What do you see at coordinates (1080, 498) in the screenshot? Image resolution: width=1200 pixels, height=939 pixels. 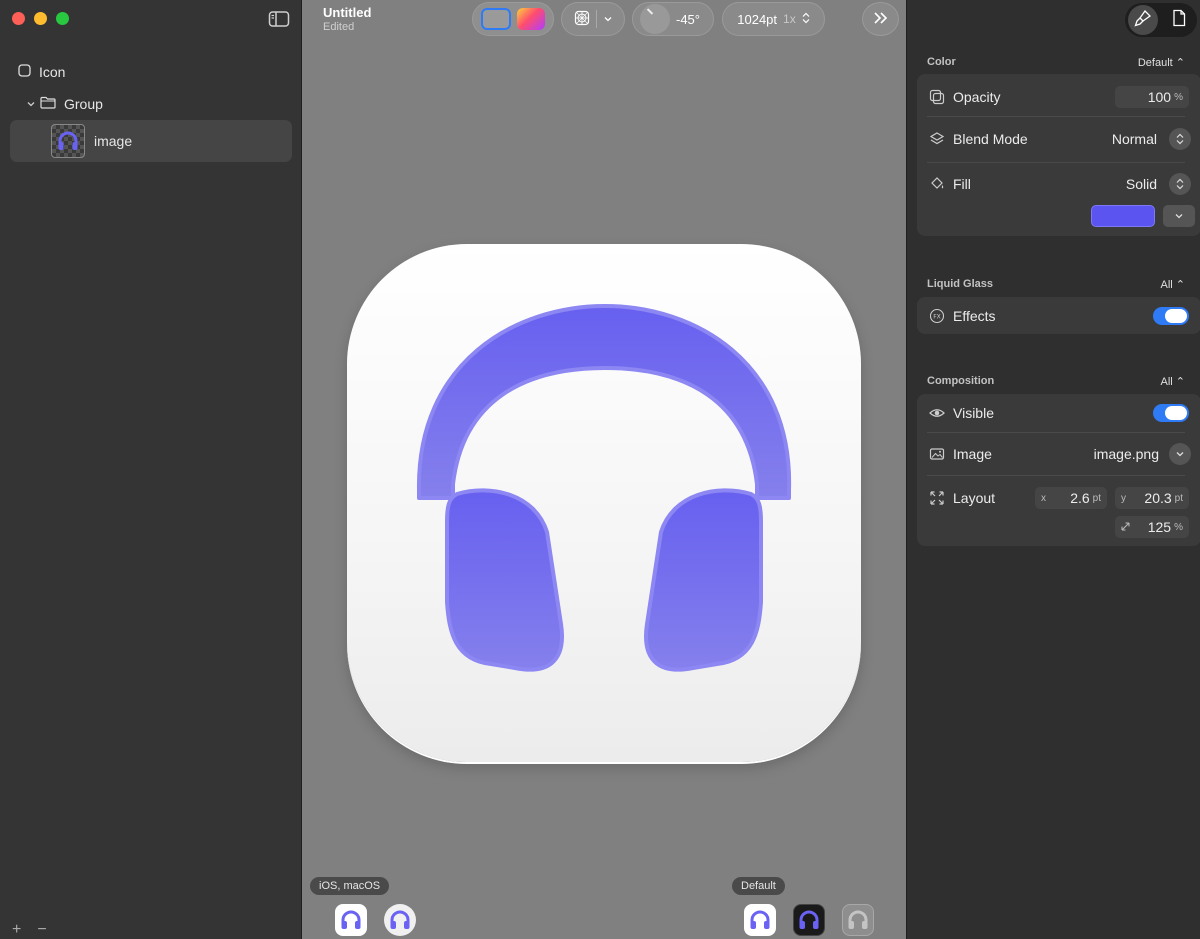 I see `x-value: 2.6` at bounding box center [1080, 498].